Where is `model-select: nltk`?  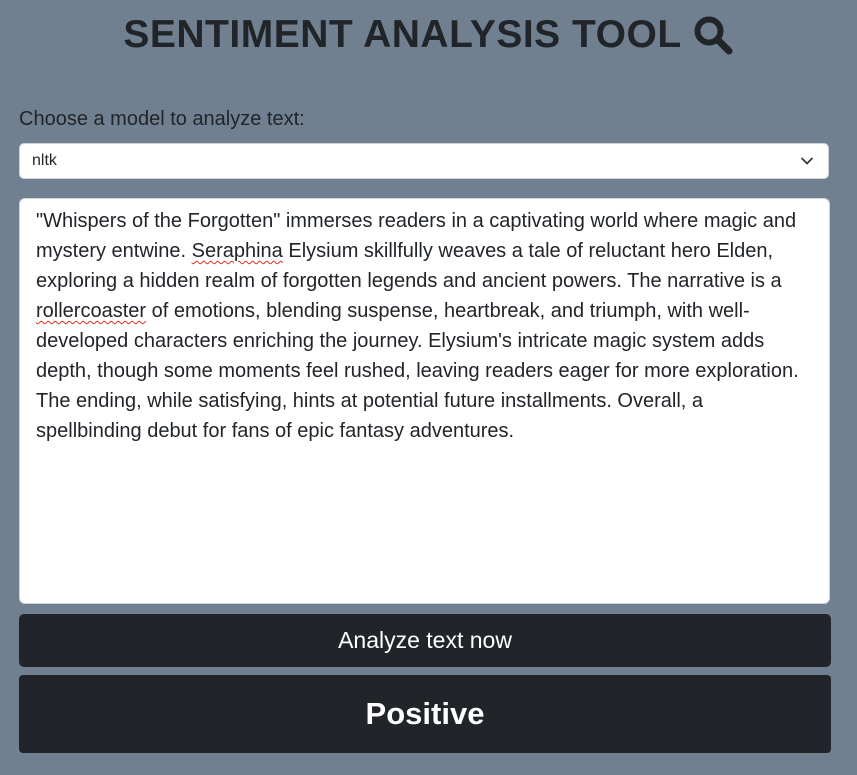 model-select: nltk is located at coordinates (424, 161).